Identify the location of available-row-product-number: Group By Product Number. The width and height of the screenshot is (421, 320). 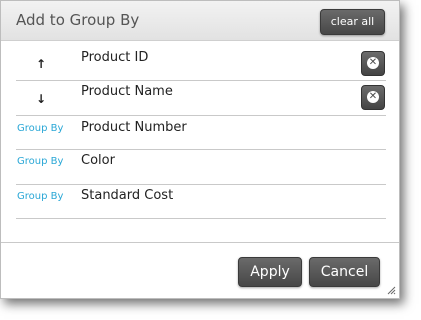
(201, 133).